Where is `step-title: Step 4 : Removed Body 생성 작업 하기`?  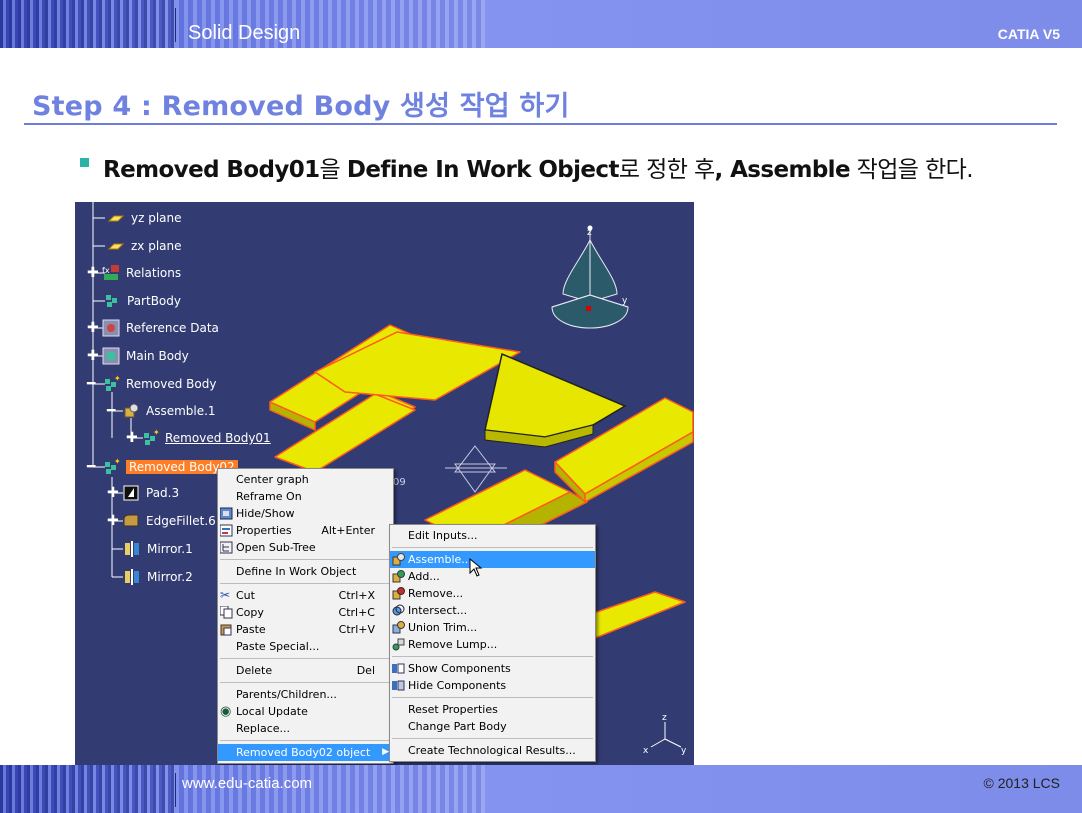
step-title: Step 4 : Removed Body 생성 작업 하기 is located at coordinates (301, 106).